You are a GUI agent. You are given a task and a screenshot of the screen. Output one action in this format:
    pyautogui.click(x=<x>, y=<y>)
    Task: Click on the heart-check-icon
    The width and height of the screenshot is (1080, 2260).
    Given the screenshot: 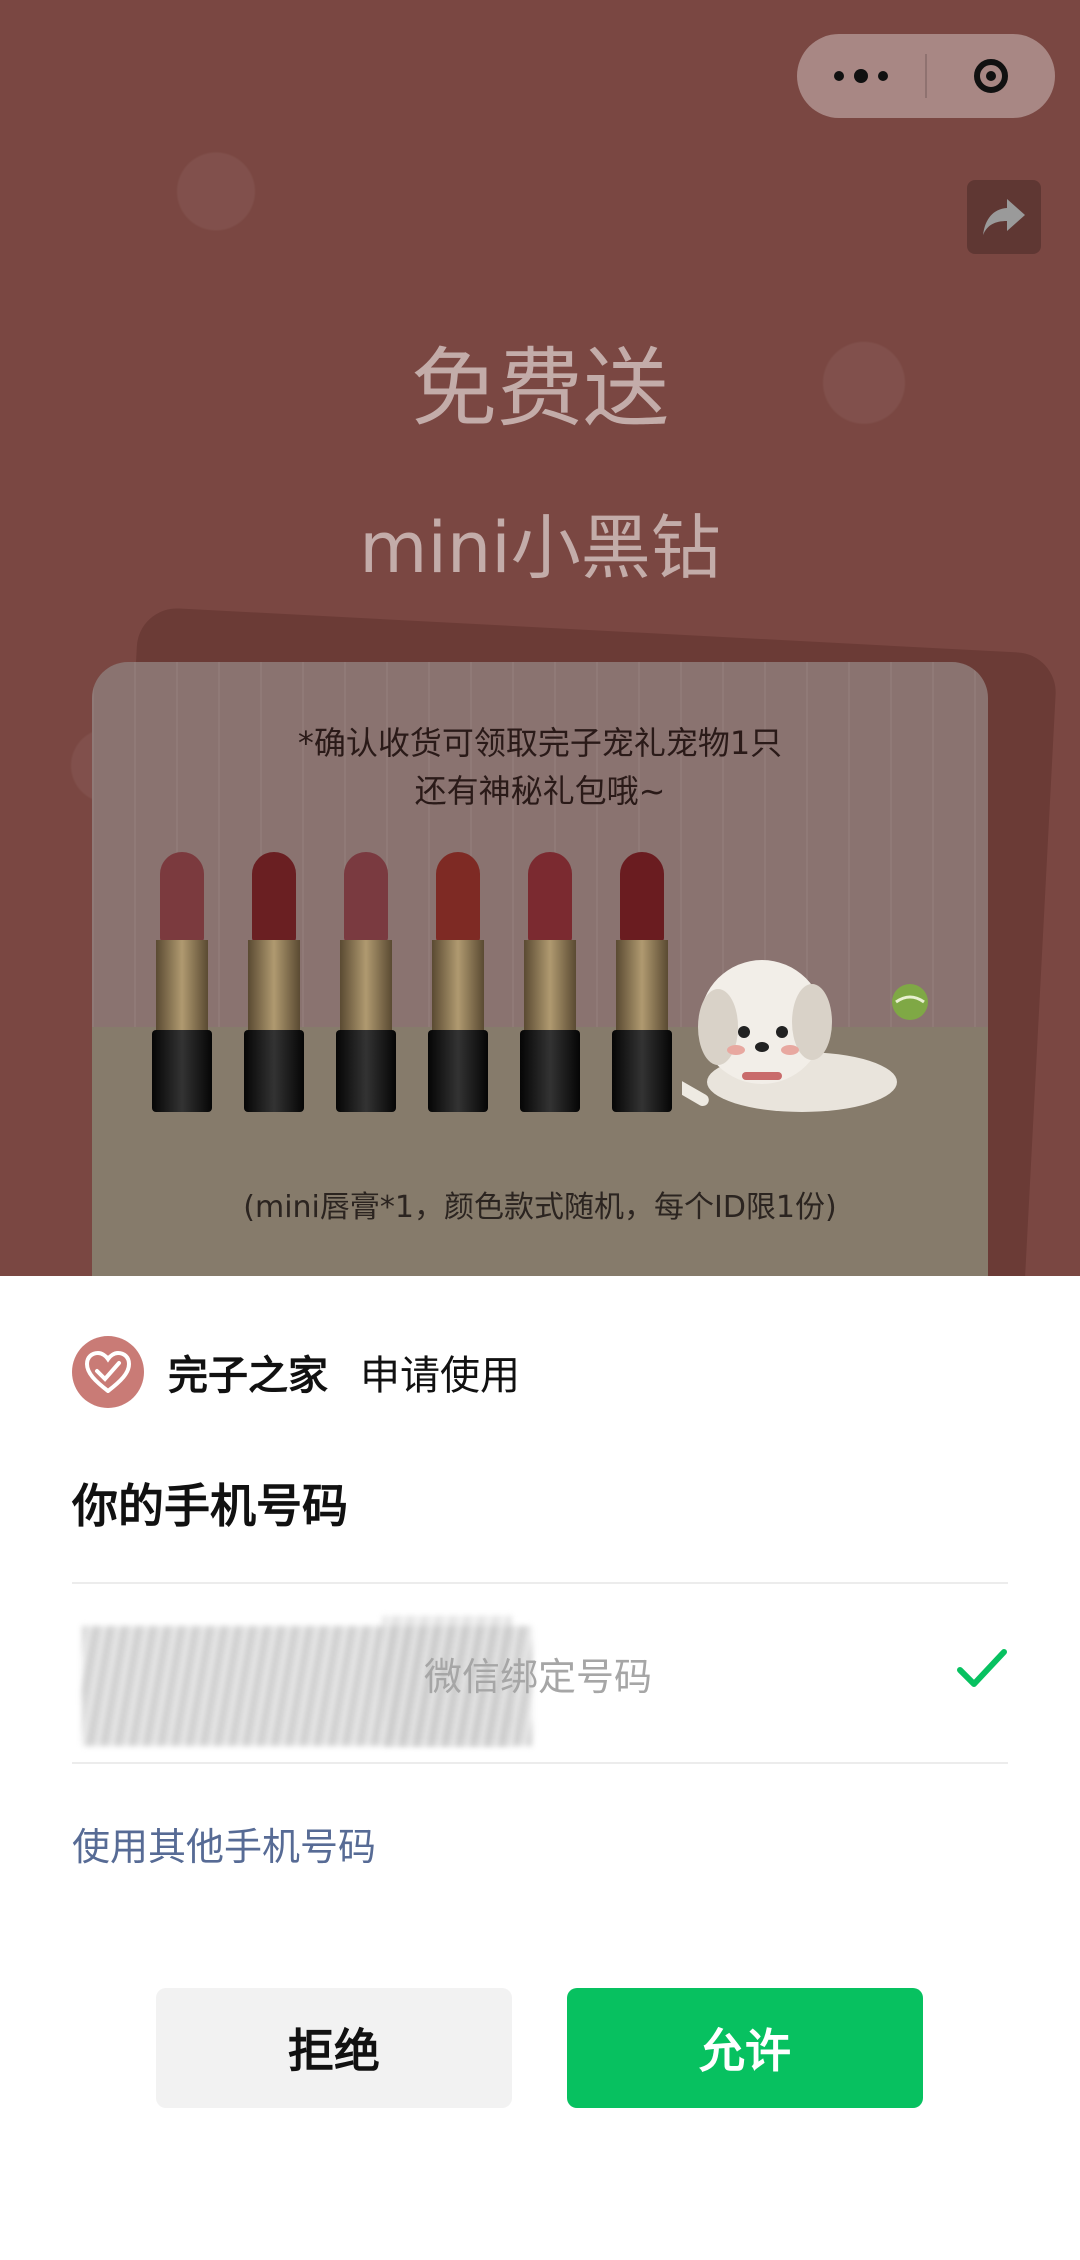 What is the action you would take?
    pyautogui.click(x=108, y=1372)
    